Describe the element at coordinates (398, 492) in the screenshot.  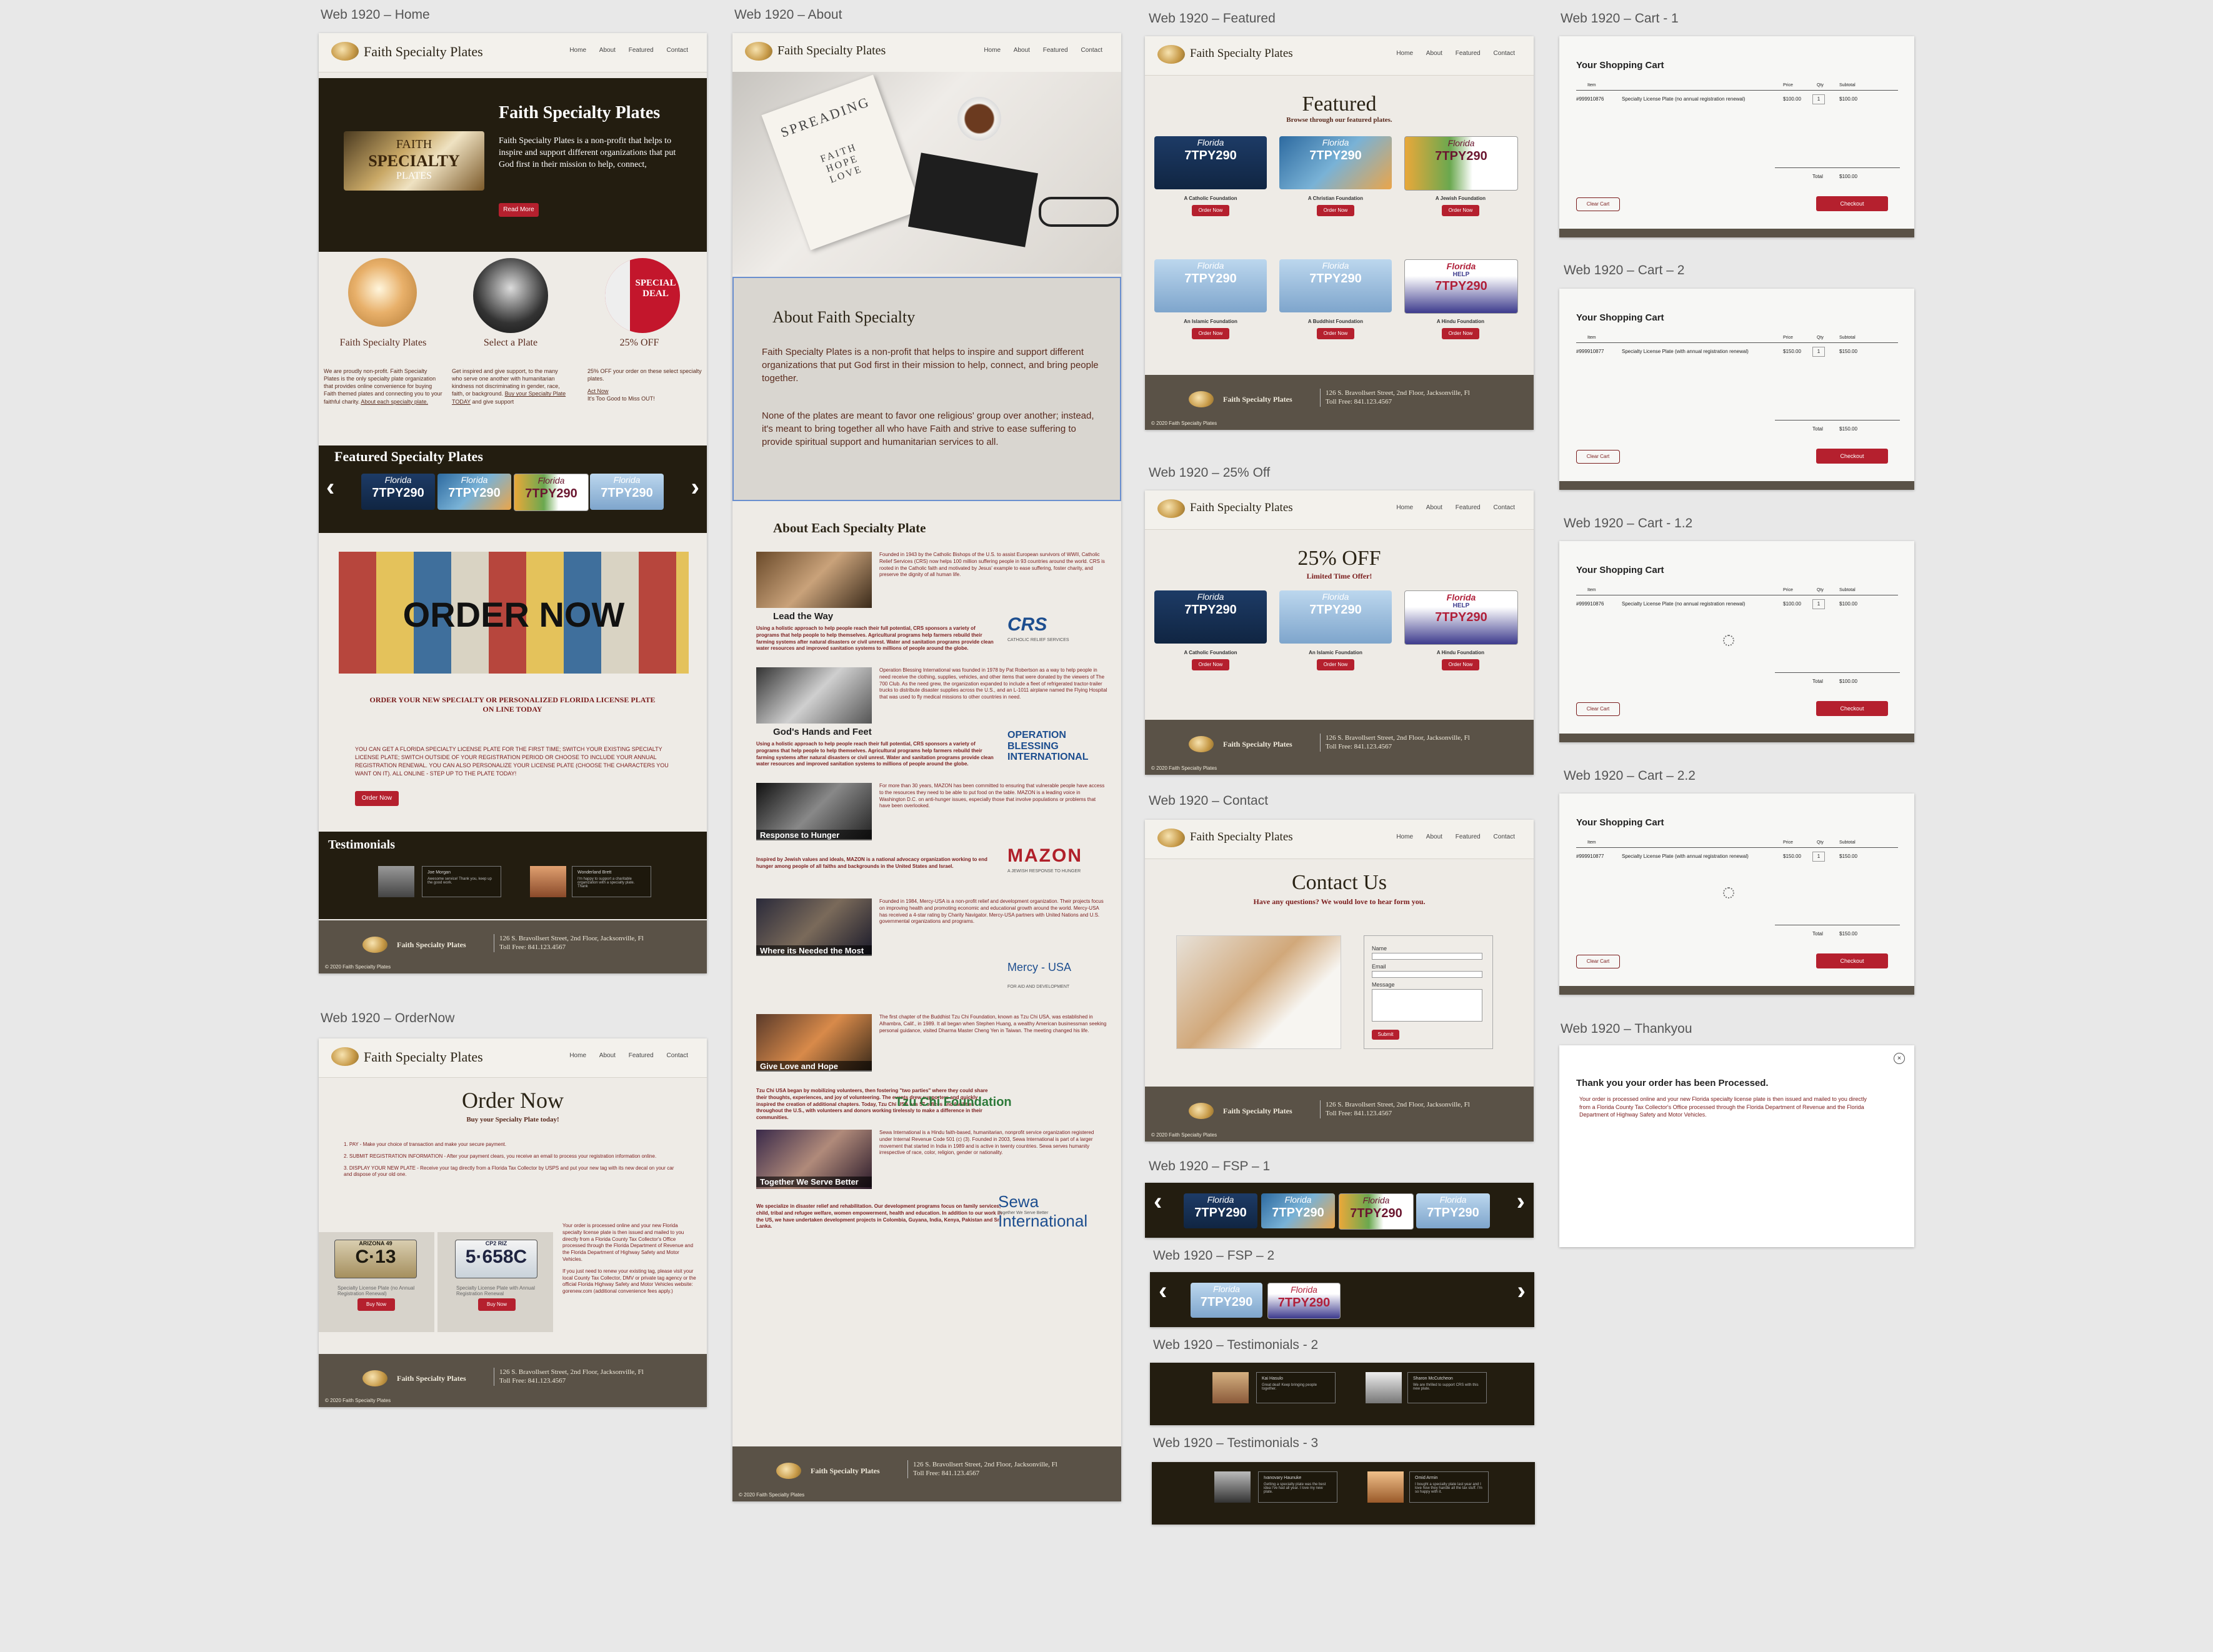
I see `featured-plate-1: Florida 7TPY290` at that location.